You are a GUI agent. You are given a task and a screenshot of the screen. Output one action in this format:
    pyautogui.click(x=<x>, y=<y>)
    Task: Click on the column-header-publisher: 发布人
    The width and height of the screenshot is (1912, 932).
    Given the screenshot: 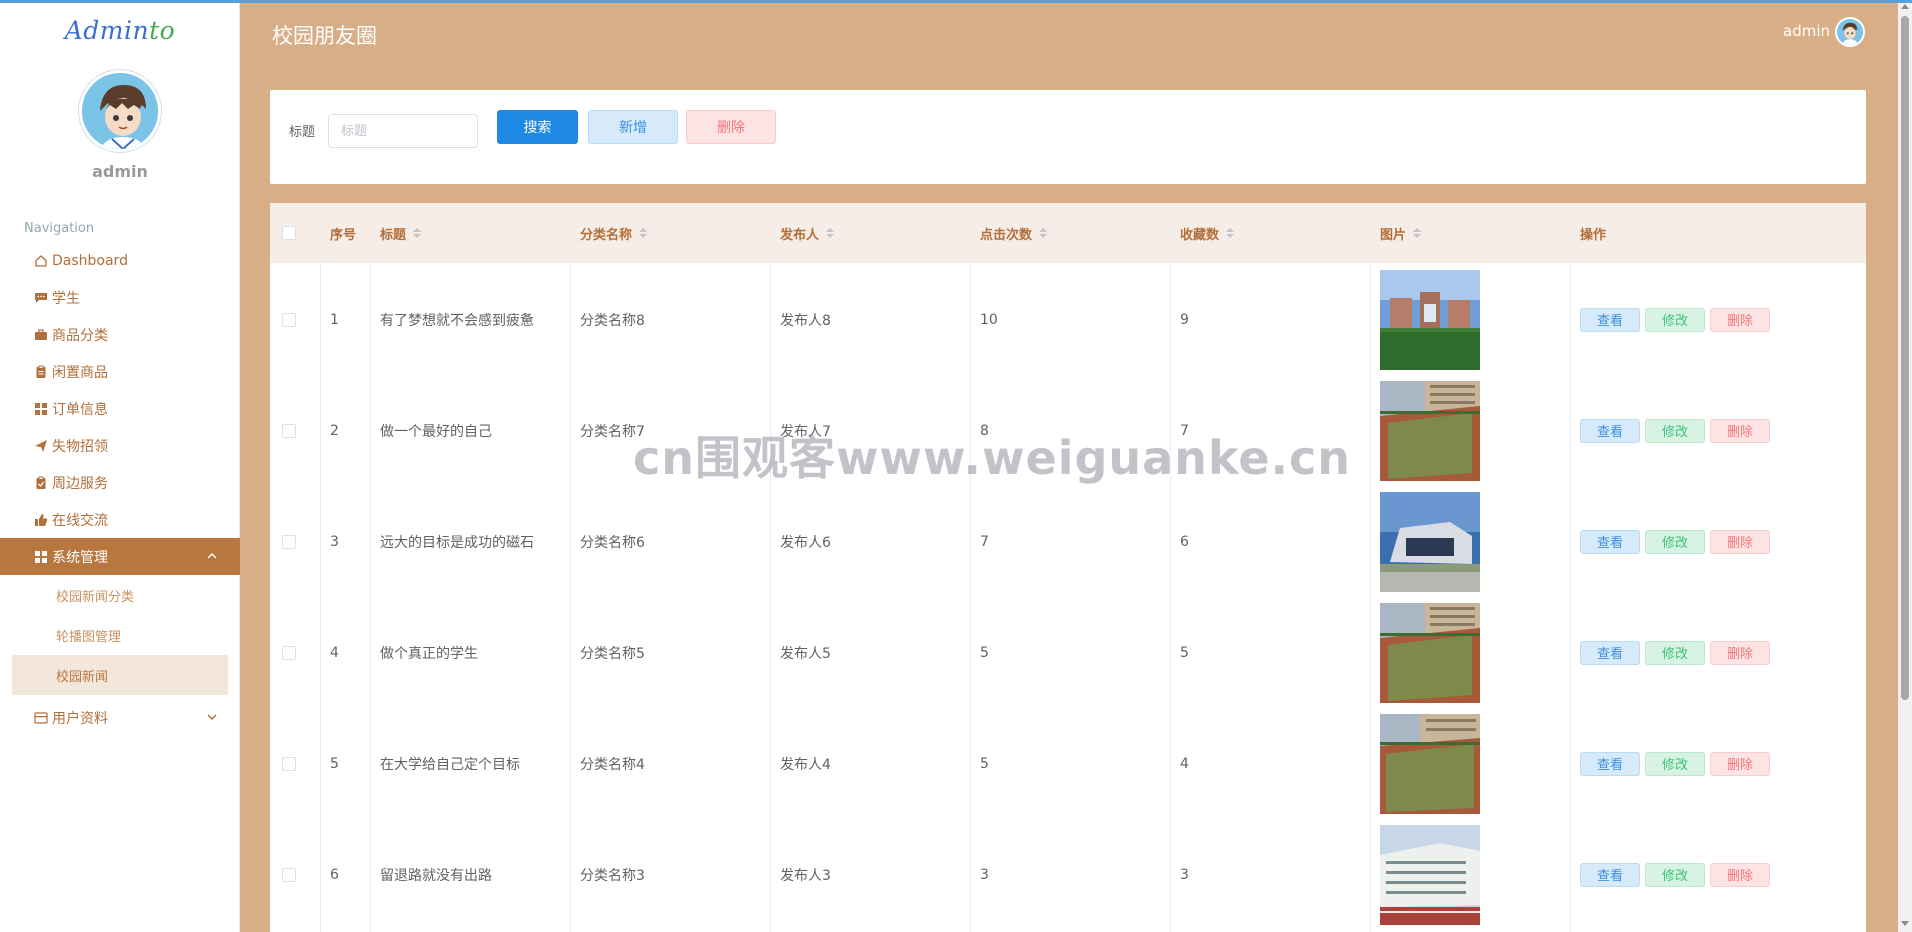 What is the action you would take?
    pyautogui.click(x=870, y=233)
    